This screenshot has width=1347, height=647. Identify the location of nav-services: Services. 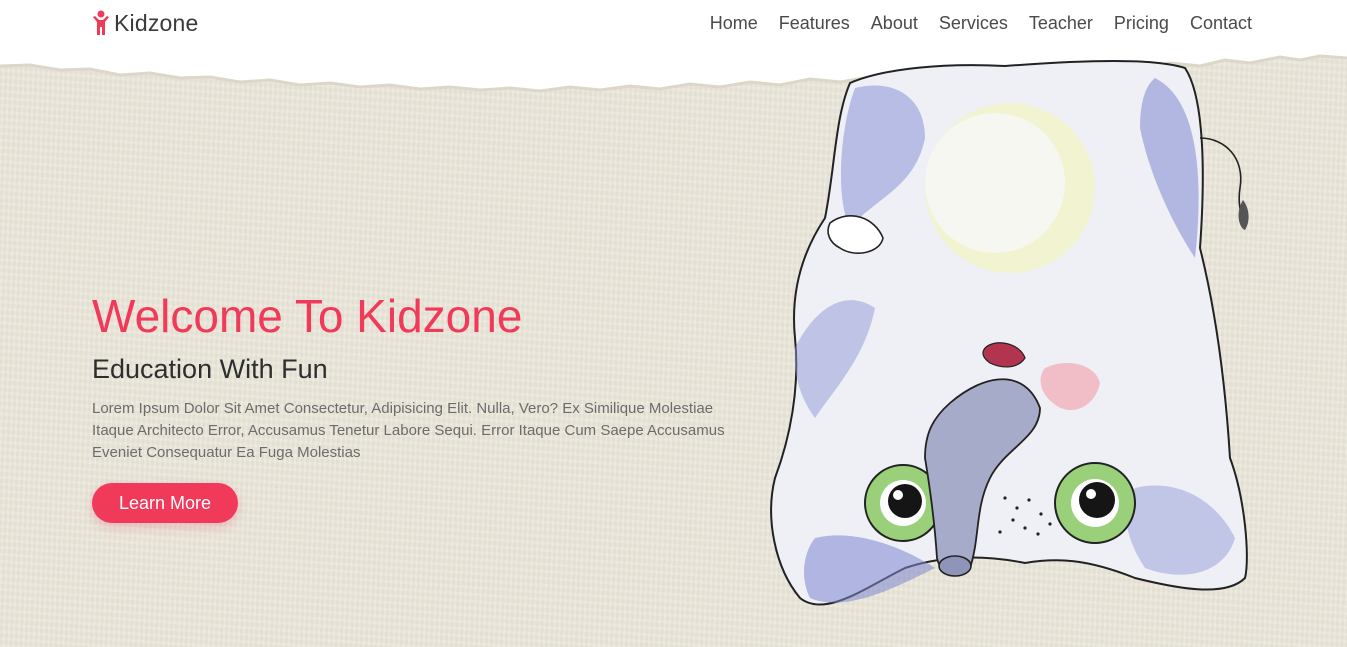
(973, 23).